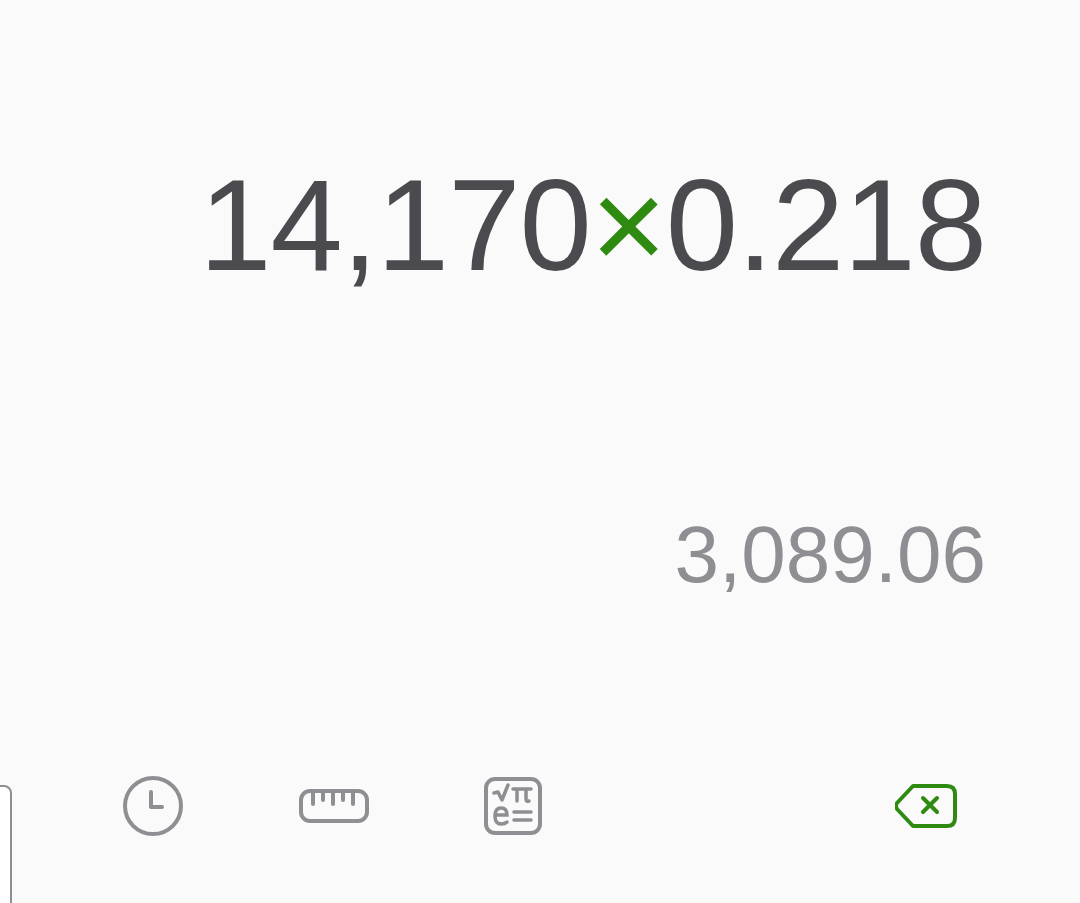 This screenshot has height=903, width=1080. What do you see at coordinates (926, 806) in the screenshot?
I see `backspace-icon` at bounding box center [926, 806].